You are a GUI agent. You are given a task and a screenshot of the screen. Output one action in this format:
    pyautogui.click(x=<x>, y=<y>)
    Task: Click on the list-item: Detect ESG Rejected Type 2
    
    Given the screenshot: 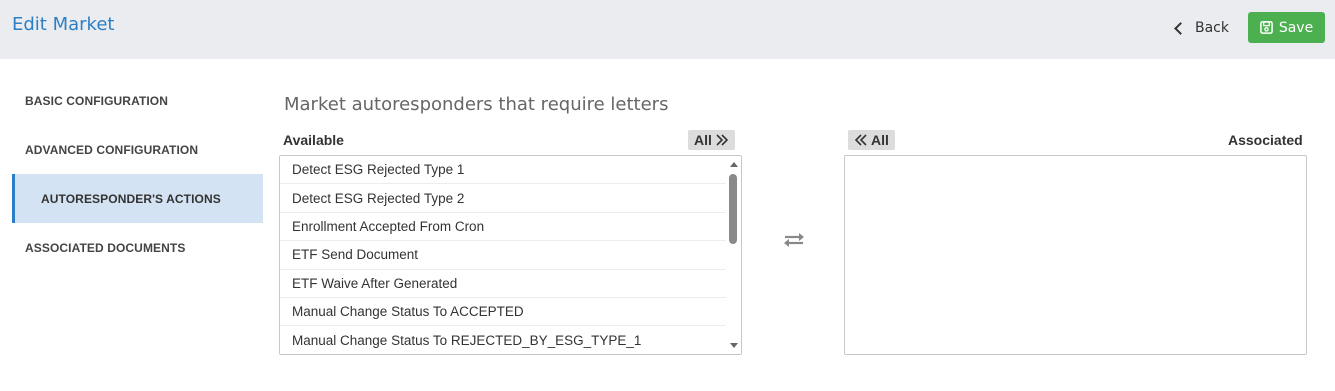 What is the action you would take?
    pyautogui.click(x=510, y=198)
    